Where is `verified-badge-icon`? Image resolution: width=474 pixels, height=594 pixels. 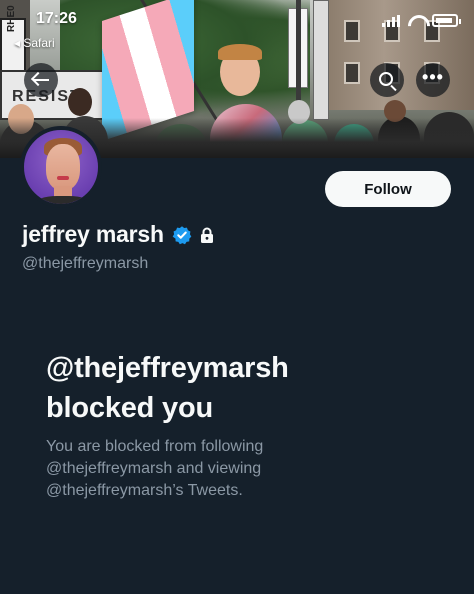
verified-badge-icon is located at coordinates (182, 235).